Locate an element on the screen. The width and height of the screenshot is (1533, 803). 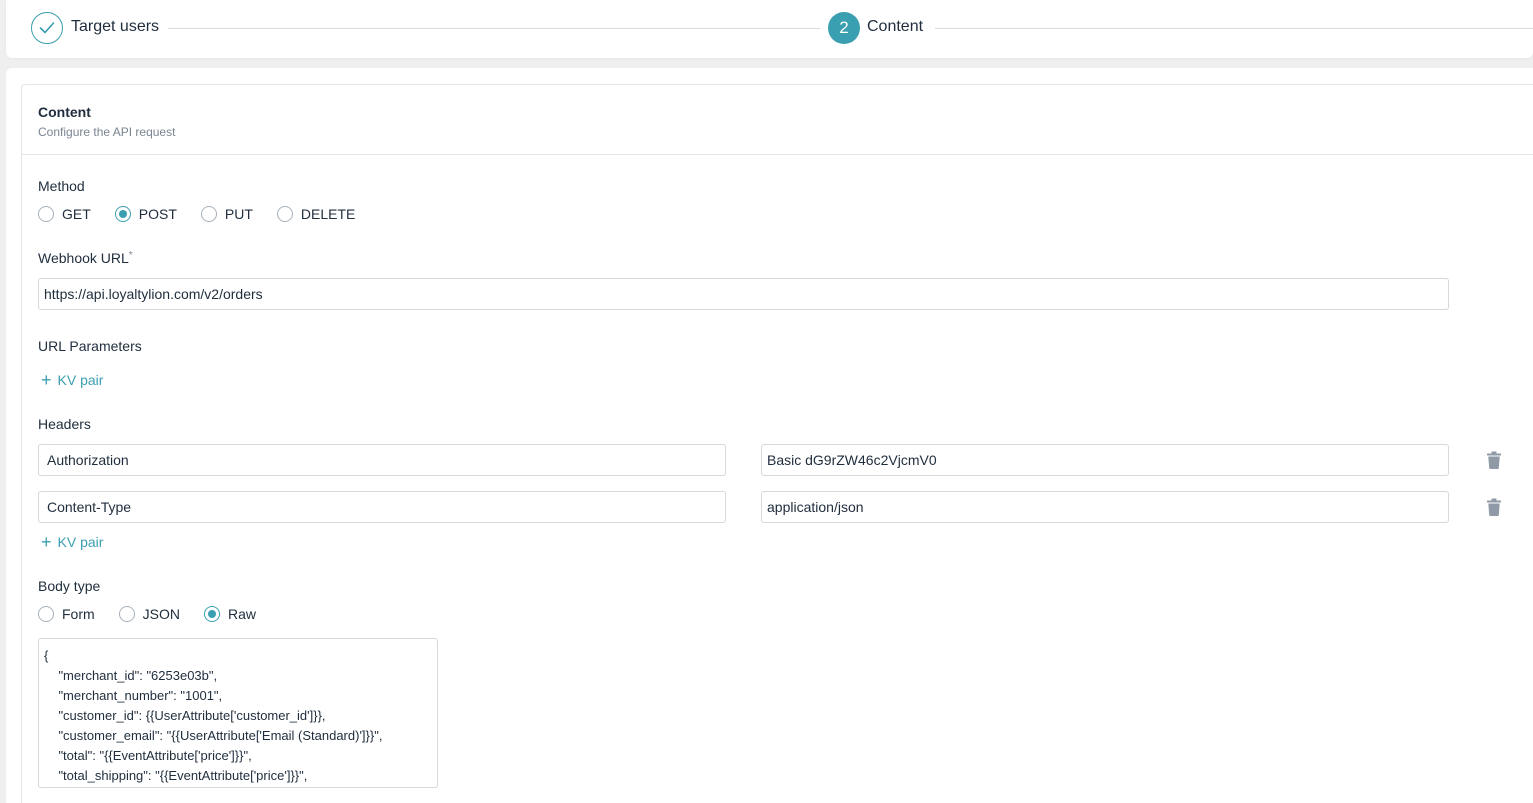
radio-get is located at coordinates (46, 214).